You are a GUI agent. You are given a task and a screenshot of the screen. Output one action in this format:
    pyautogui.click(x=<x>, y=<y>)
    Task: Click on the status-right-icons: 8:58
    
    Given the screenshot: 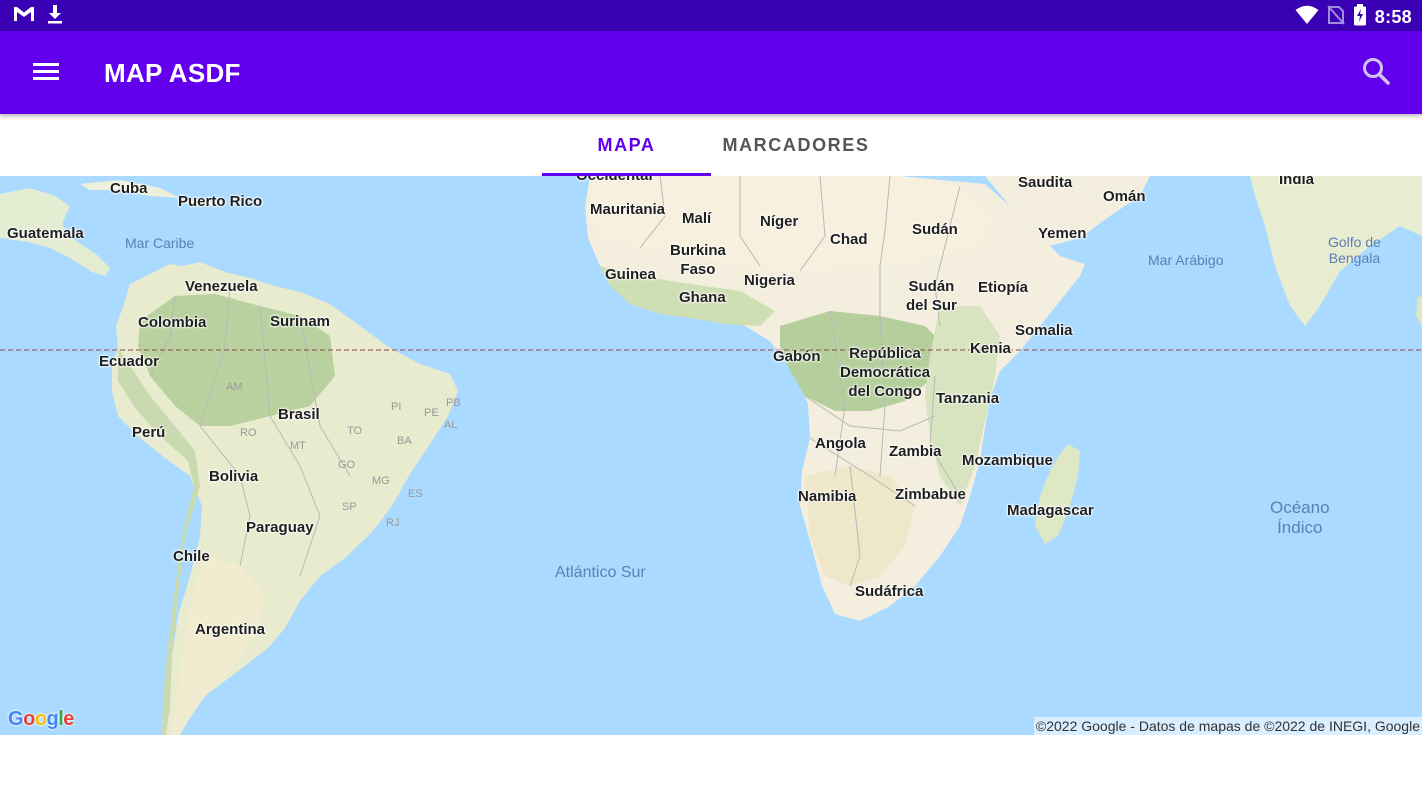 What is the action you would take?
    pyautogui.click(x=1353, y=17)
    